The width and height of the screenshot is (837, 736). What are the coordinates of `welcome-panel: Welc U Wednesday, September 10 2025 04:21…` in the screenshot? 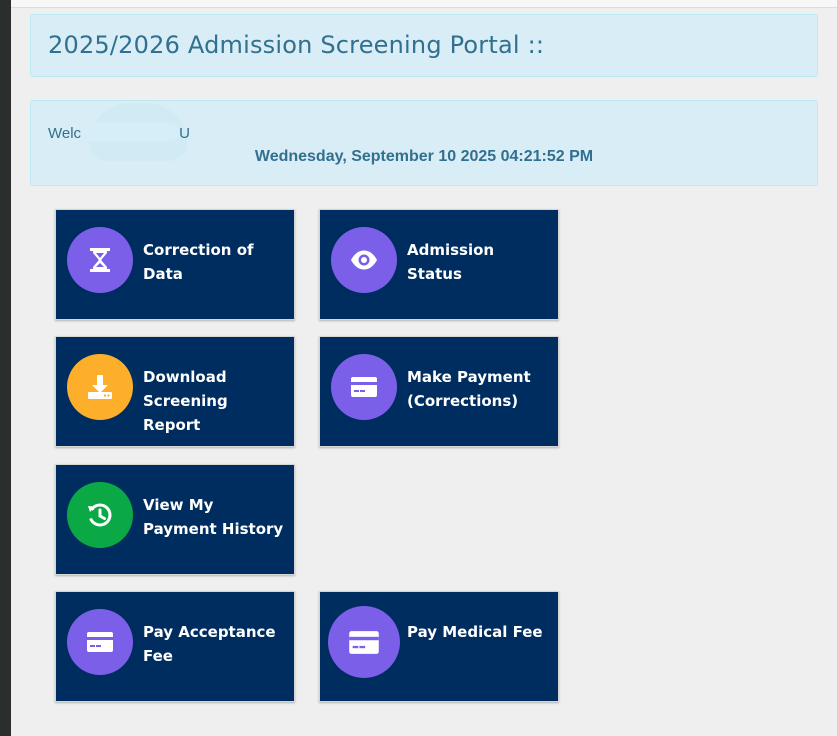 It's located at (424, 143).